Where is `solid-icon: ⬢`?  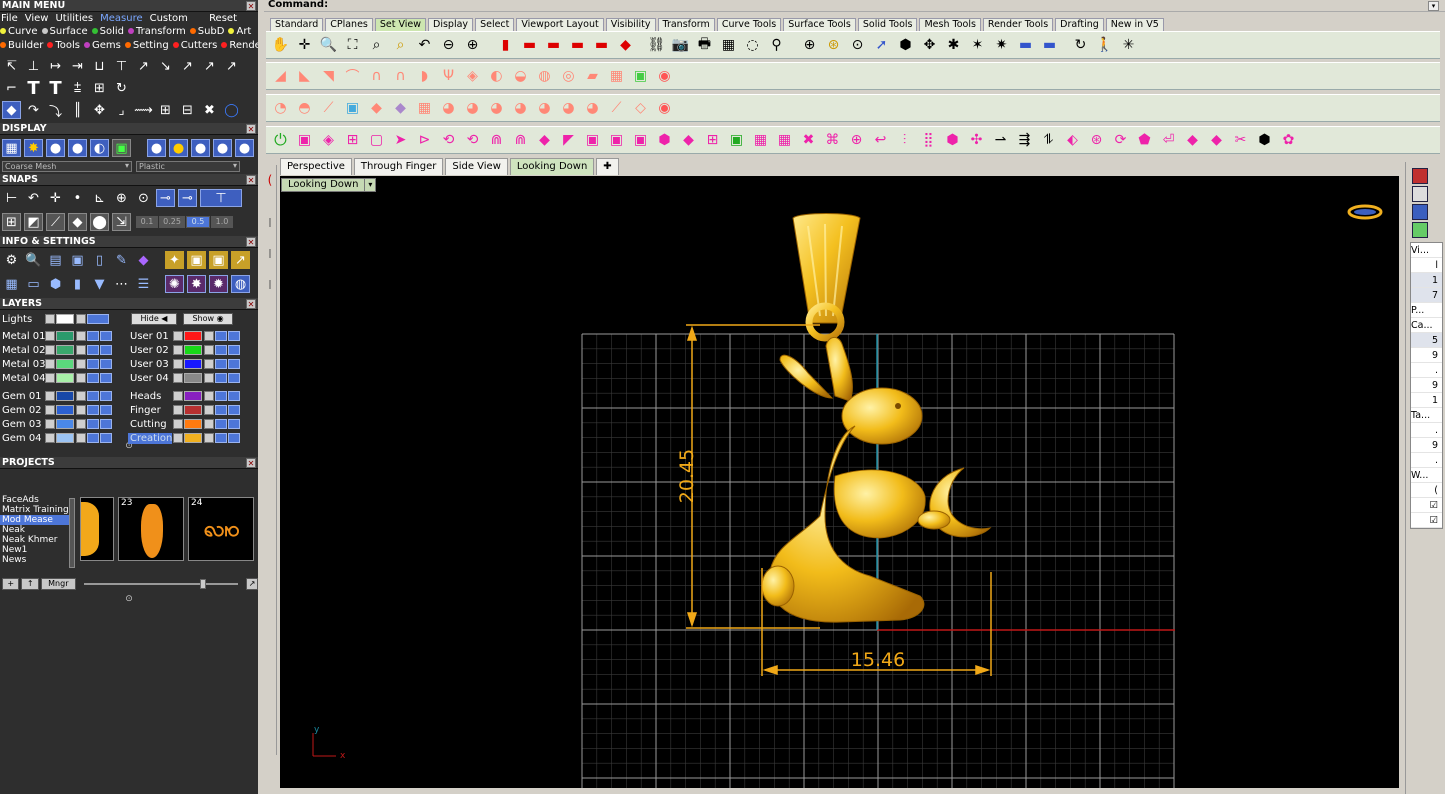
solid-icon: ⬢ is located at coordinates (952, 140).